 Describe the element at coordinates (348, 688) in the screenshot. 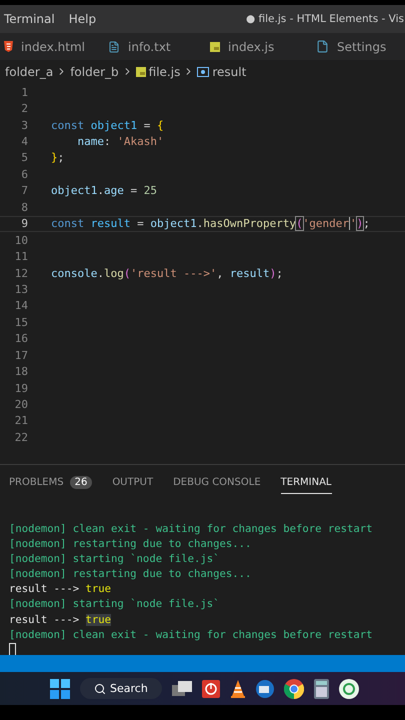

I see `clock-icon` at that location.